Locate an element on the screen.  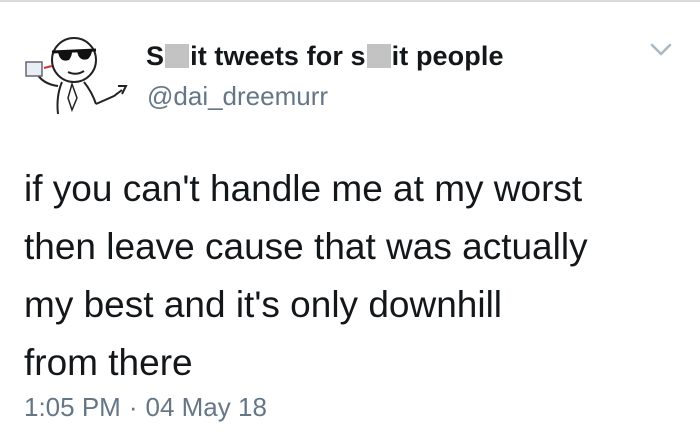
chevron-down-icon is located at coordinates (661, 50).